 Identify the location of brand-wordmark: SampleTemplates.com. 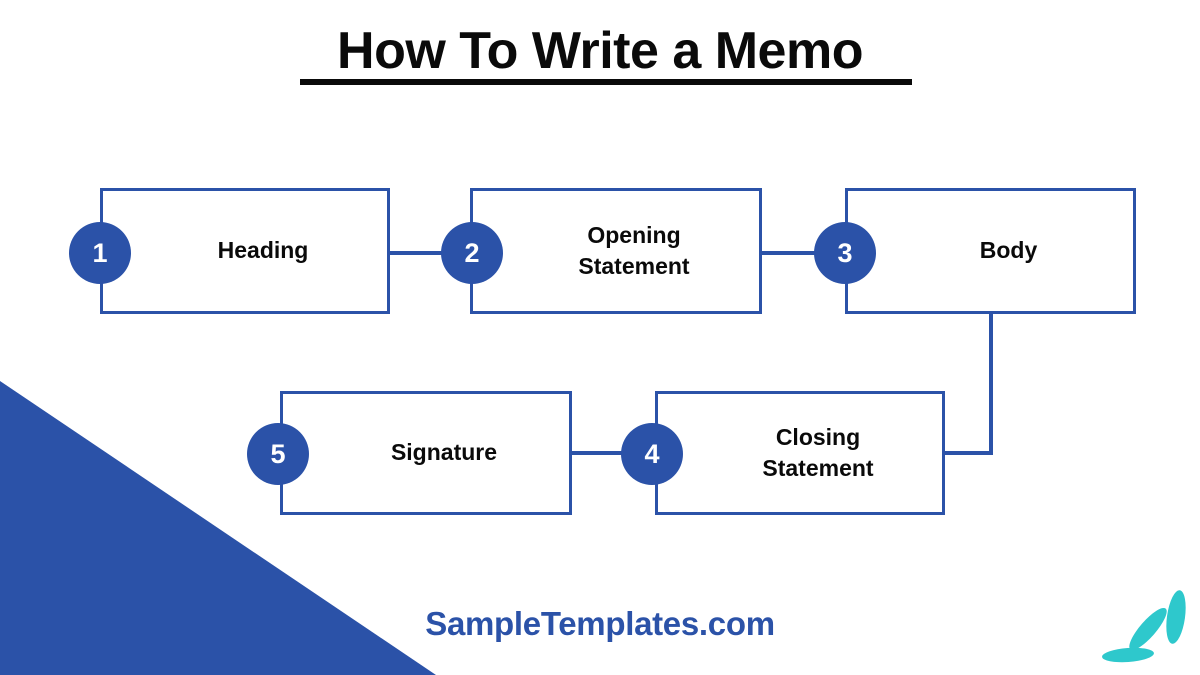
(600, 623).